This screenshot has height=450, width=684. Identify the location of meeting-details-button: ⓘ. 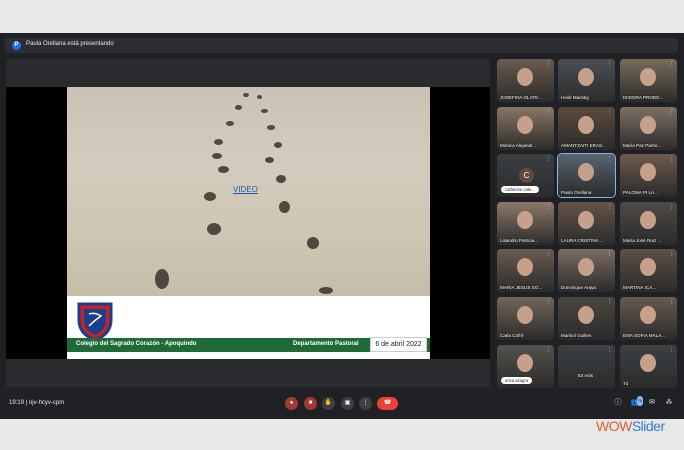
(618, 403).